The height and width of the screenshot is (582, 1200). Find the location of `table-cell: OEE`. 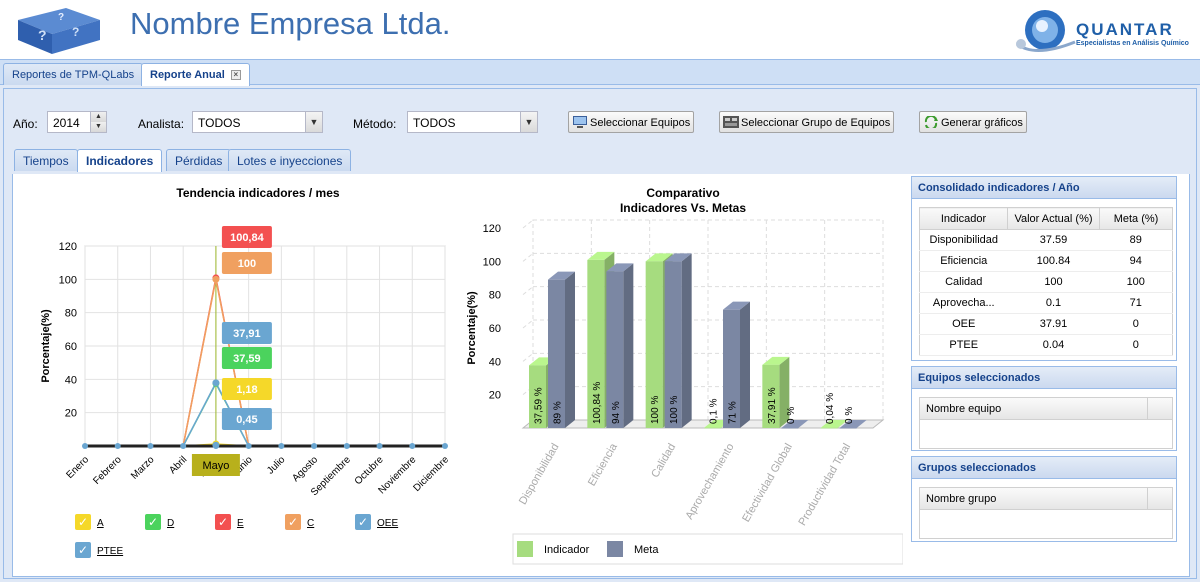

table-cell: OEE is located at coordinates (963, 324).